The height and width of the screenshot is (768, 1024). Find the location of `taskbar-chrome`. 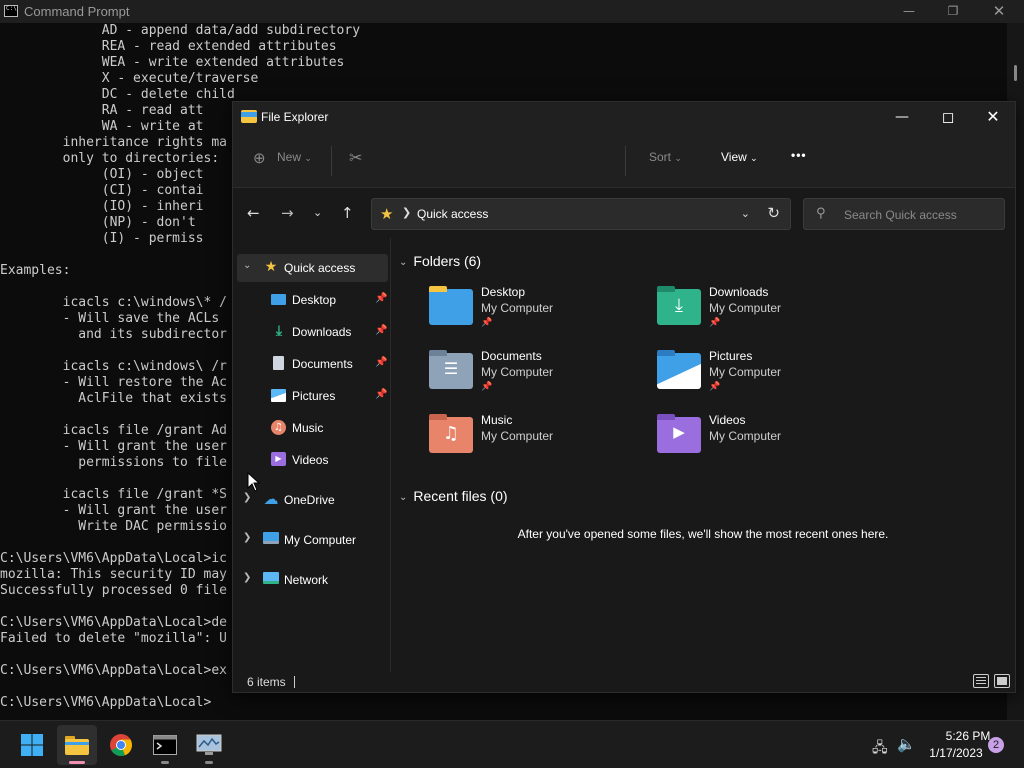

taskbar-chrome is located at coordinates (121, 745).